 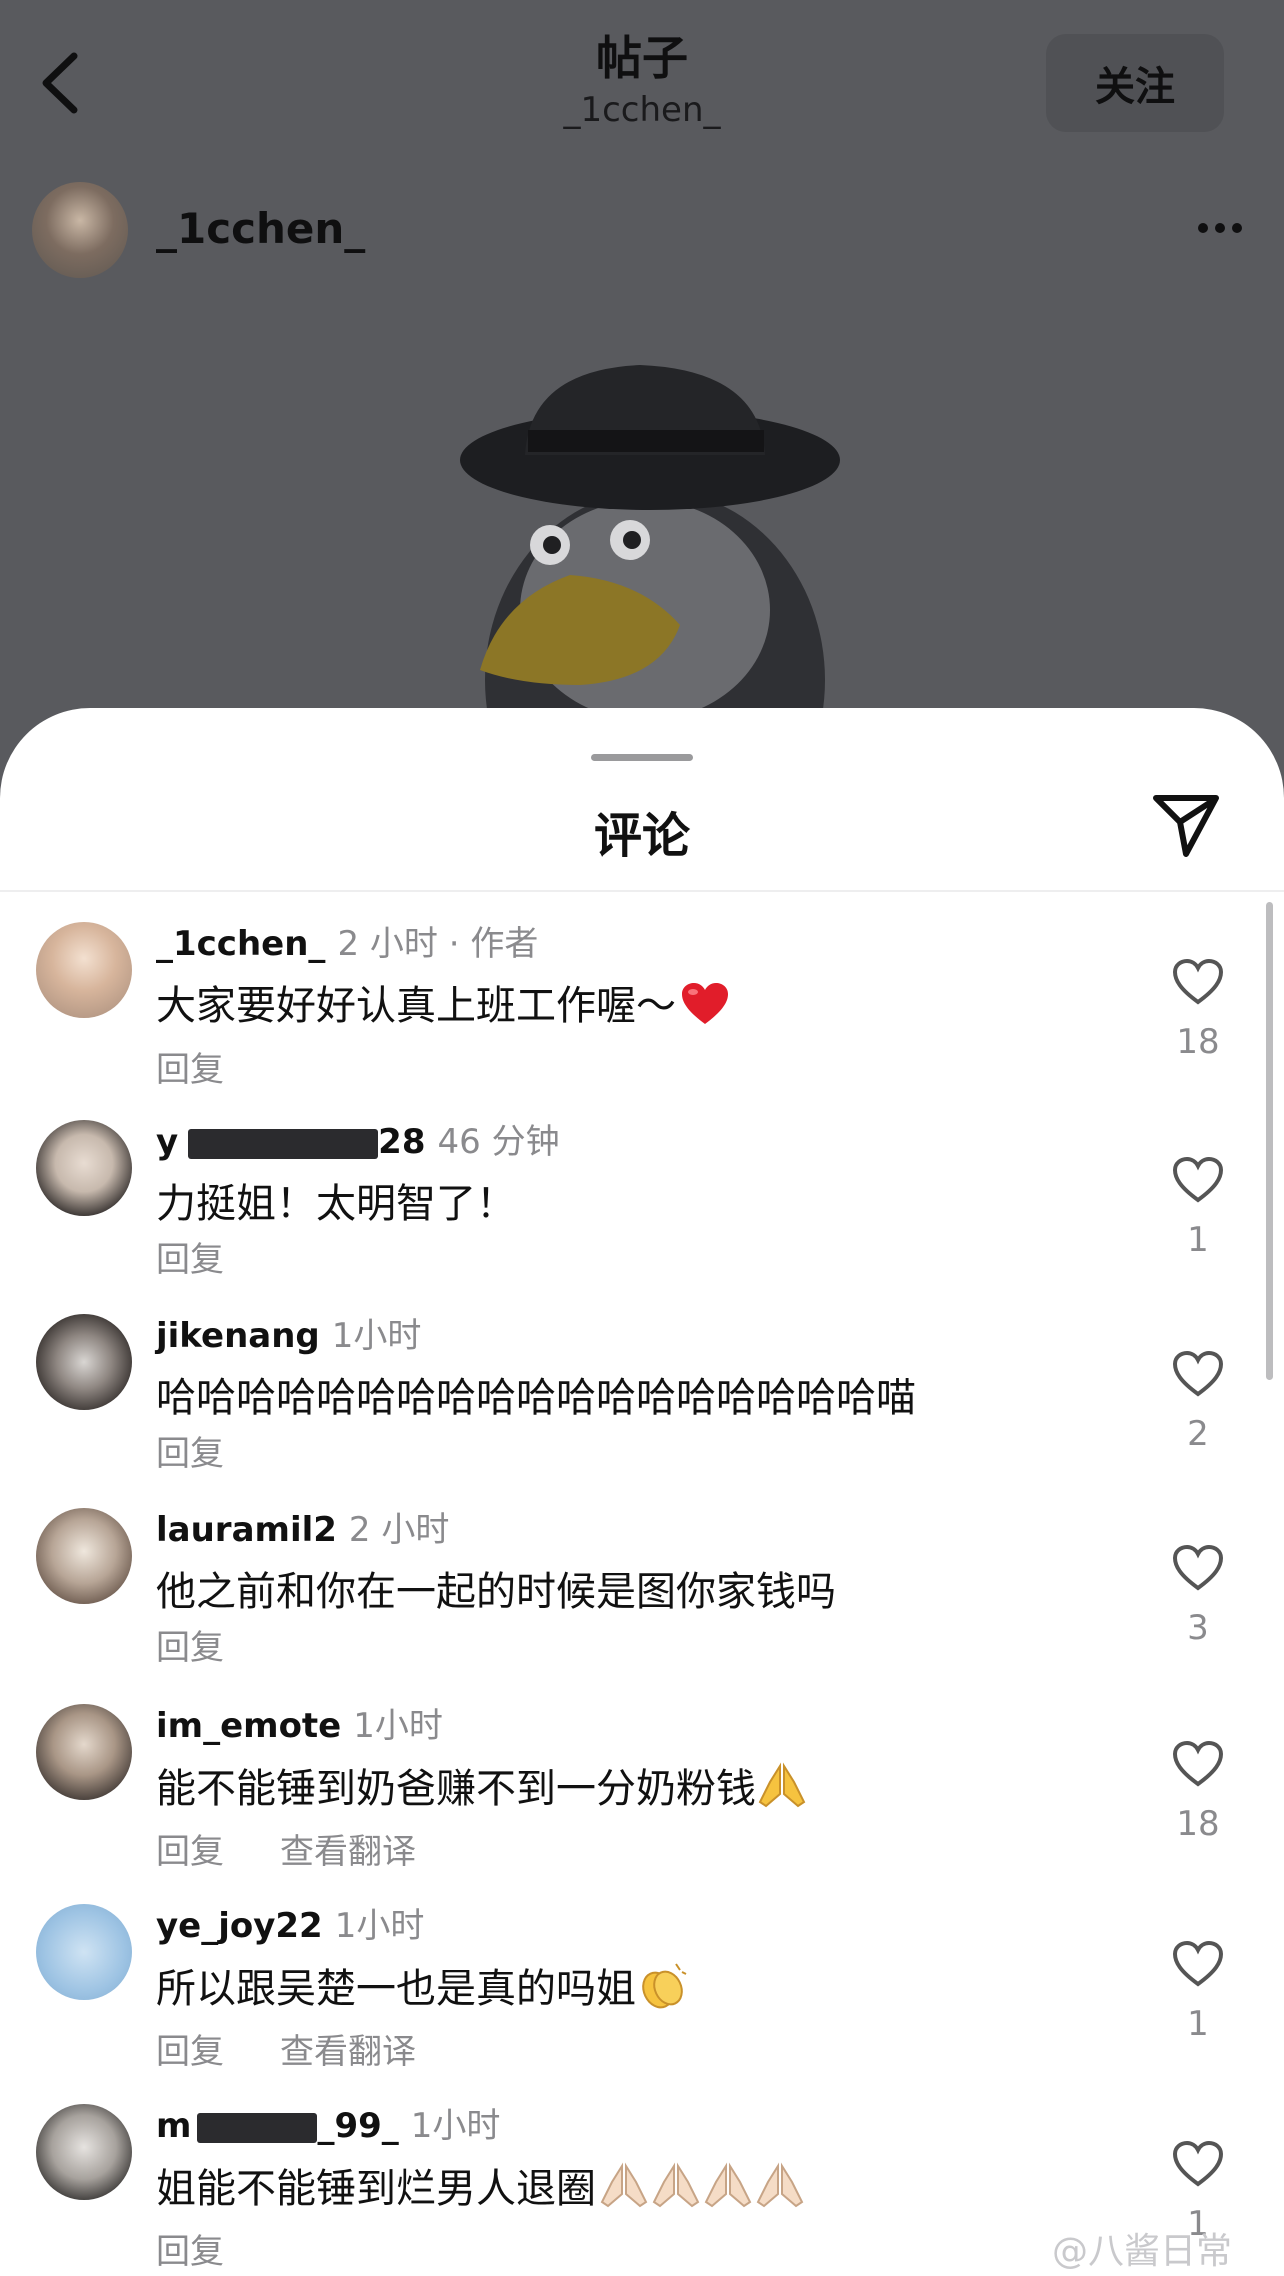 What do you see at coordinates (642, 230) in the screenshot?
I see `post-author-row: _1cchen_` at bounding box center [642, 230].